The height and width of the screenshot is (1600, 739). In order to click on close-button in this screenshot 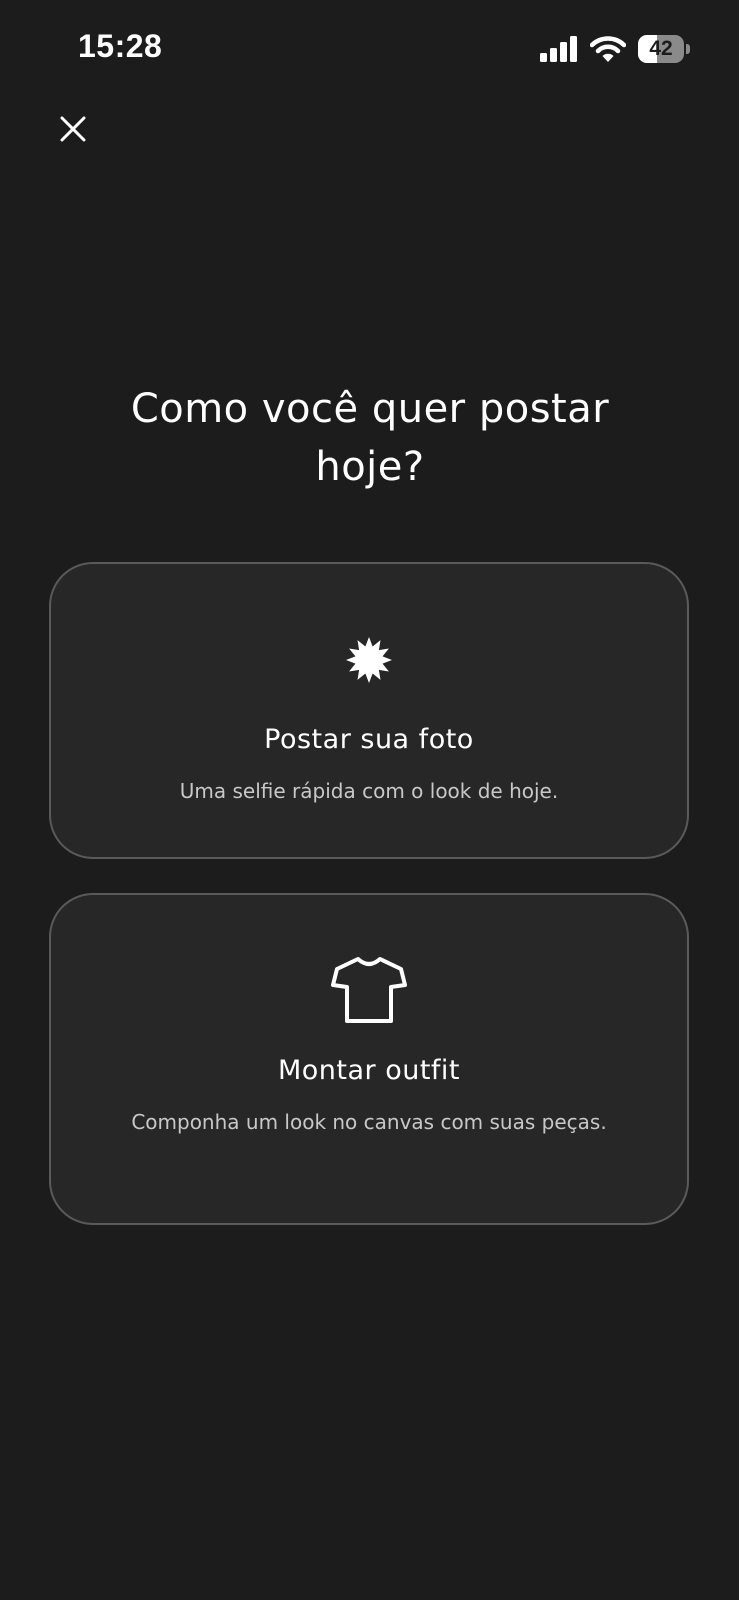, I will do `click(73, 129)`.